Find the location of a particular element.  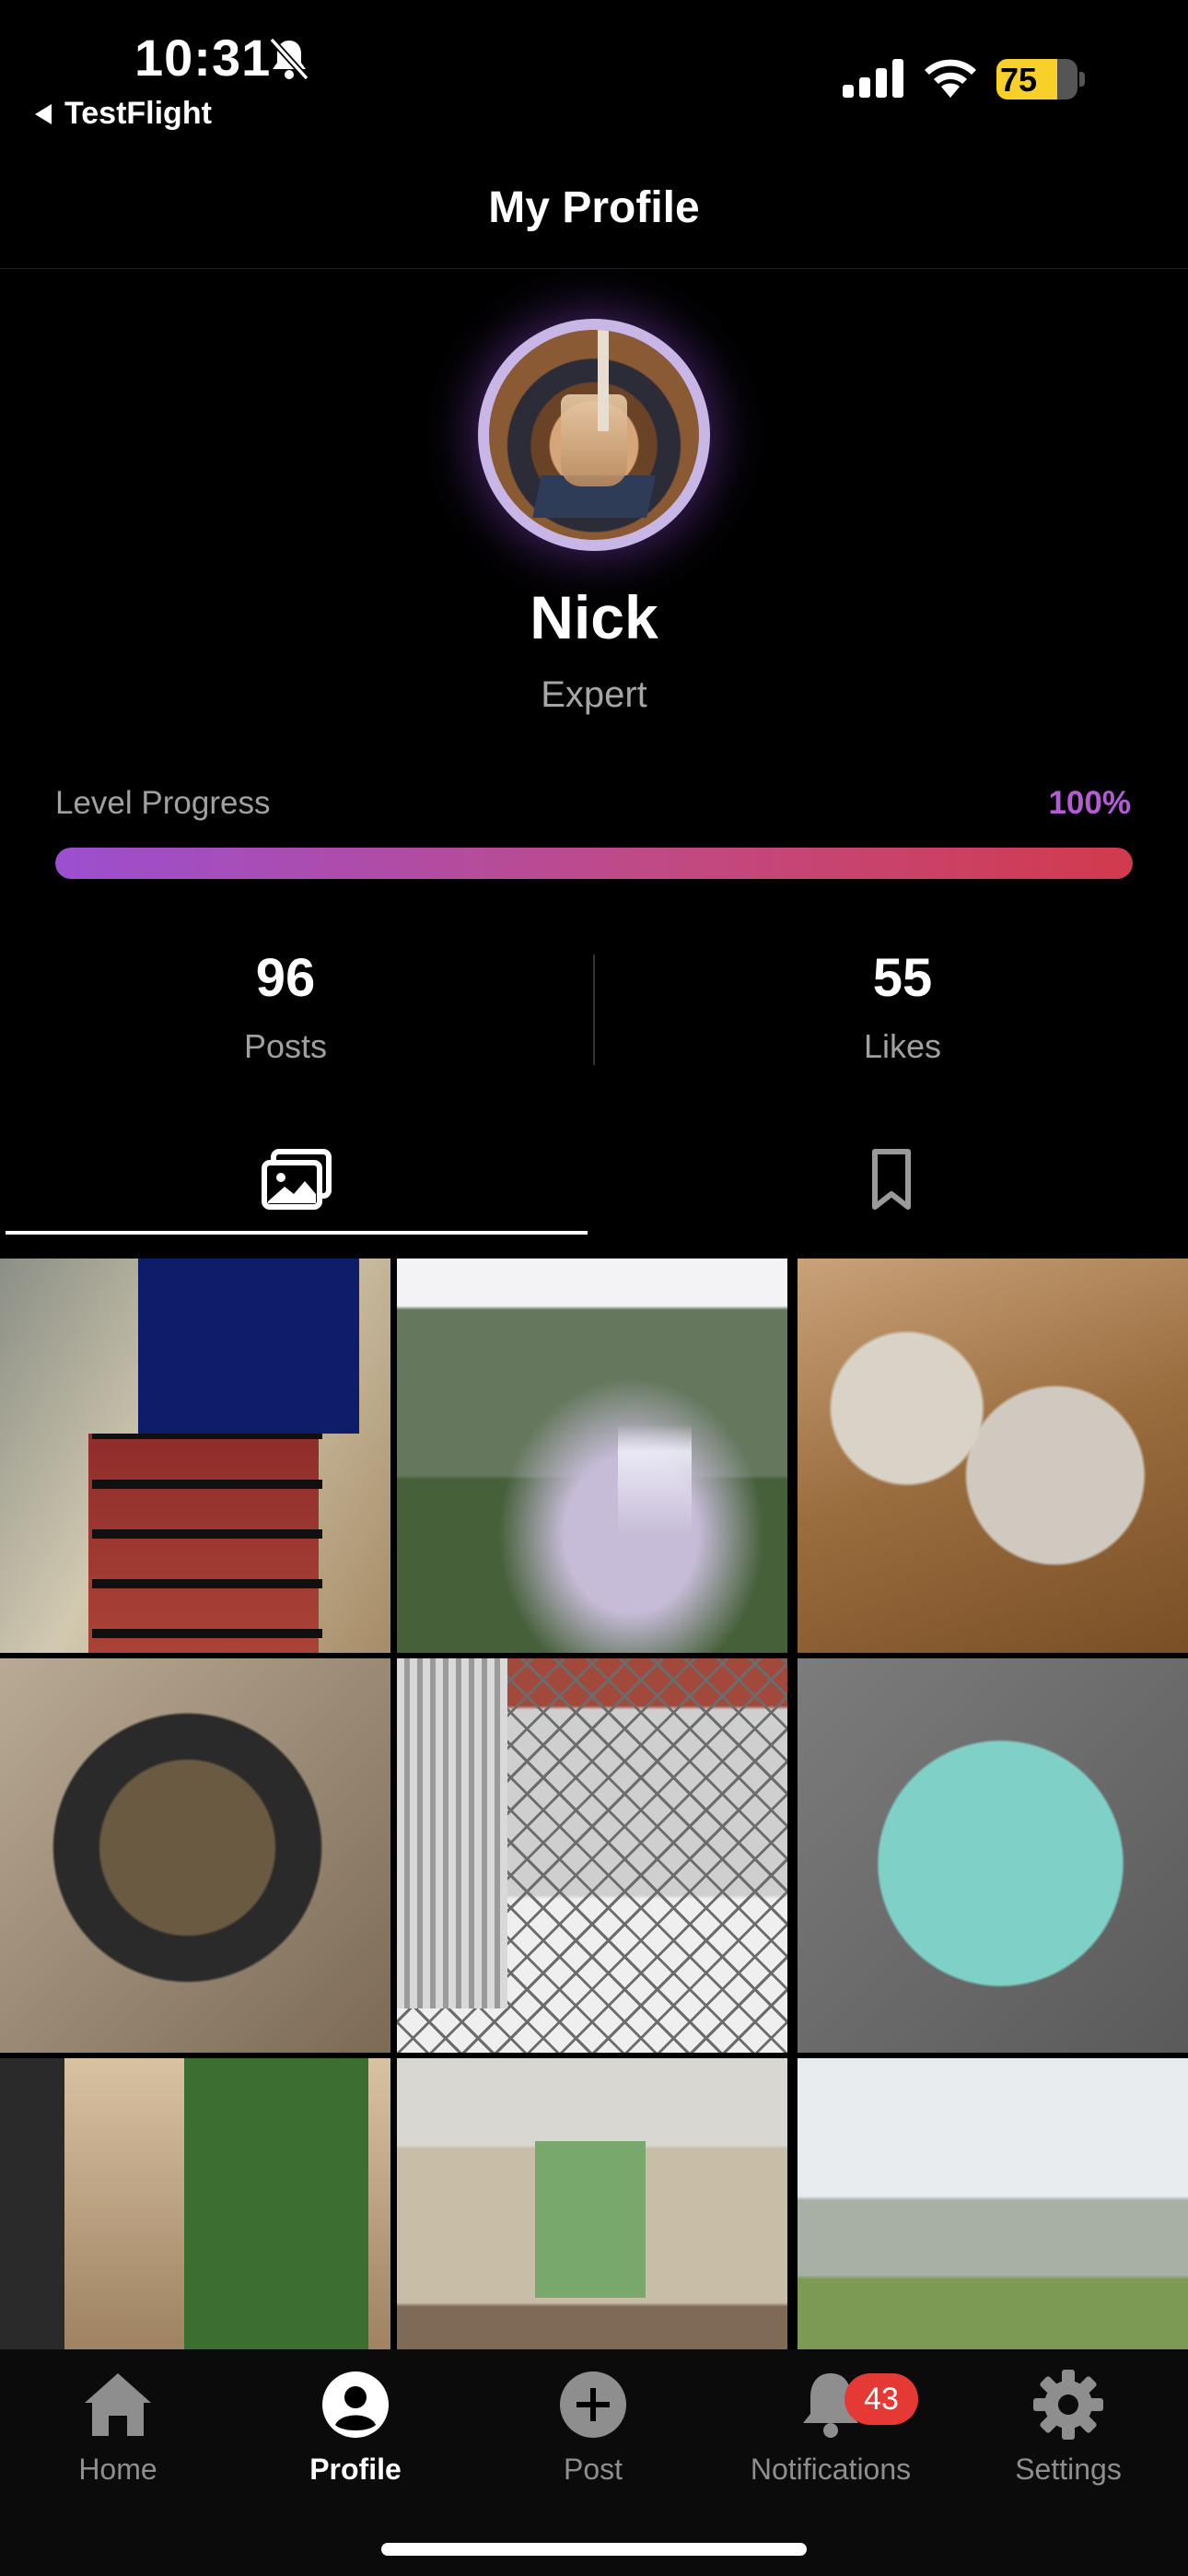

profile-icon is located at coordinates (355, 2404).